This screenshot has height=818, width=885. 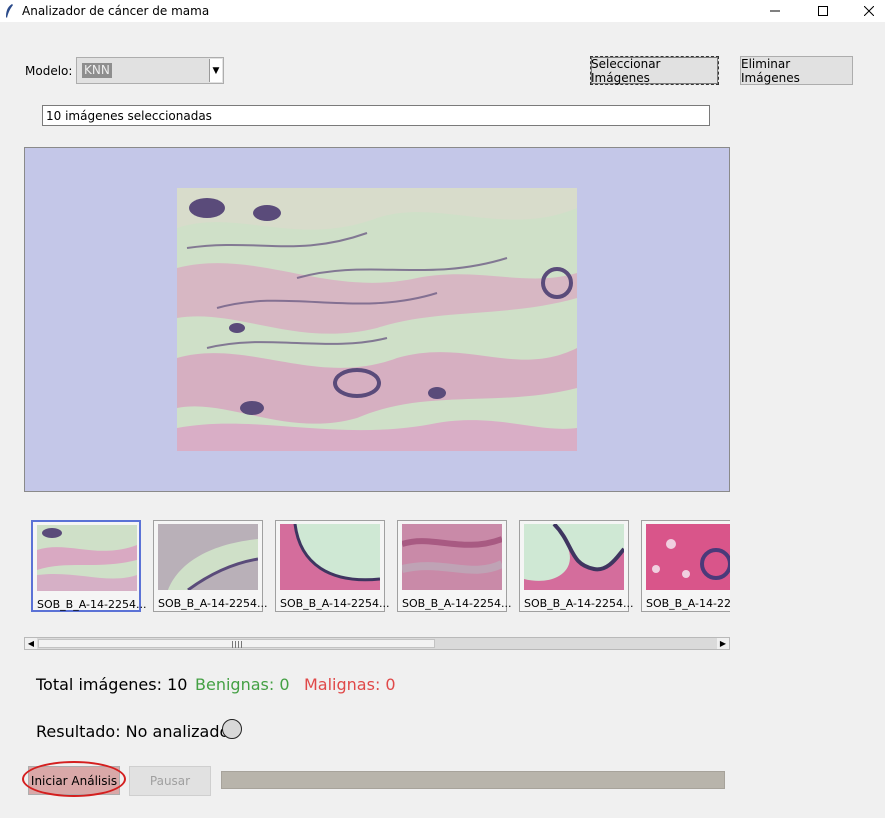 What do you see at coordinates (242, 684) in the screenshot?
I see `benign-count: Benignas: 0` at bounding box center [242, 684].